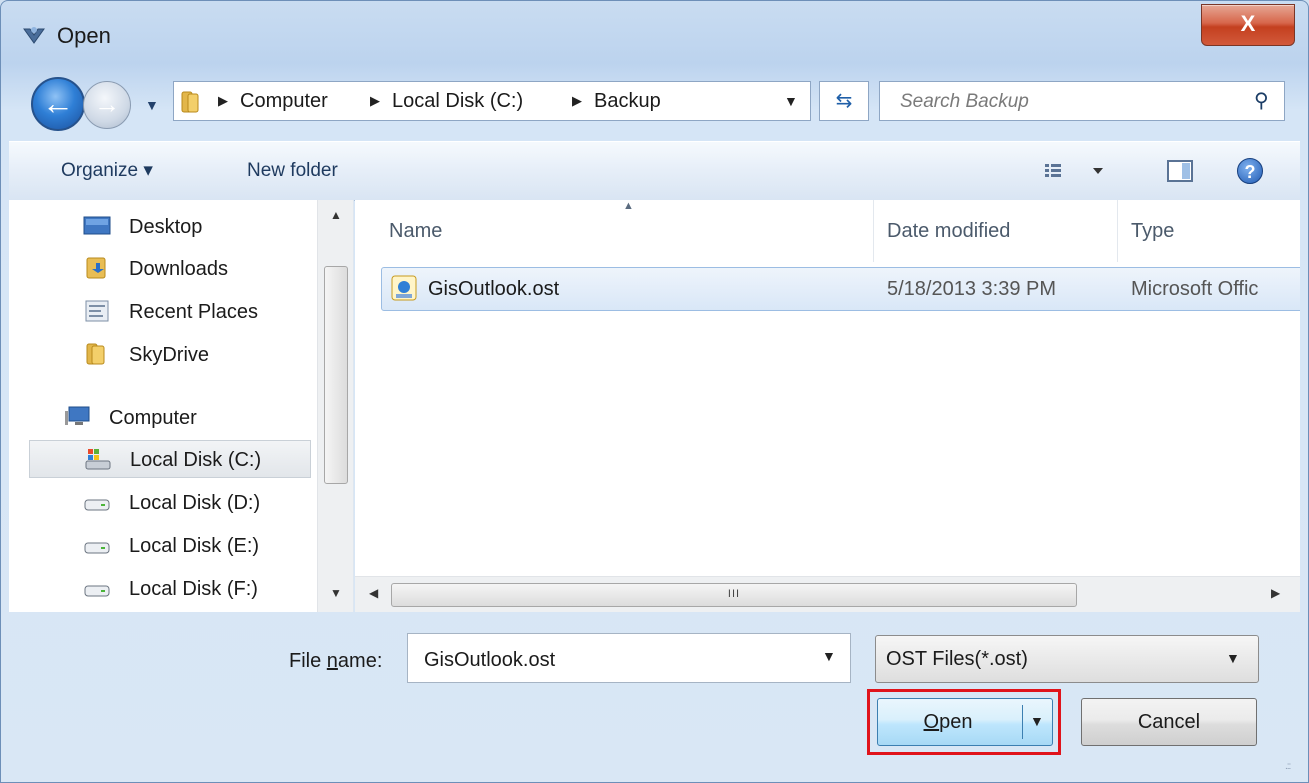 The width and height of the screenshot is (1309, 783). What do you see at coordinates (1037, 721) in the screenshot?
I see `open-options-dropdown-icon: ▼` at bounding box center [1037, 721].